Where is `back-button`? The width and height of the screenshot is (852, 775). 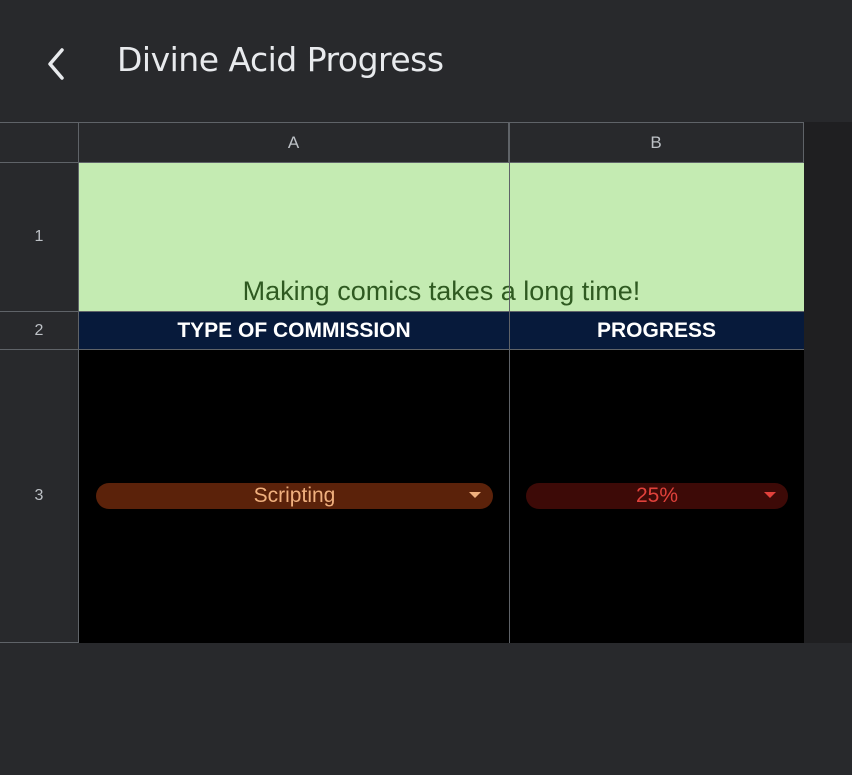
back-button is located at coordinates (56, 64).